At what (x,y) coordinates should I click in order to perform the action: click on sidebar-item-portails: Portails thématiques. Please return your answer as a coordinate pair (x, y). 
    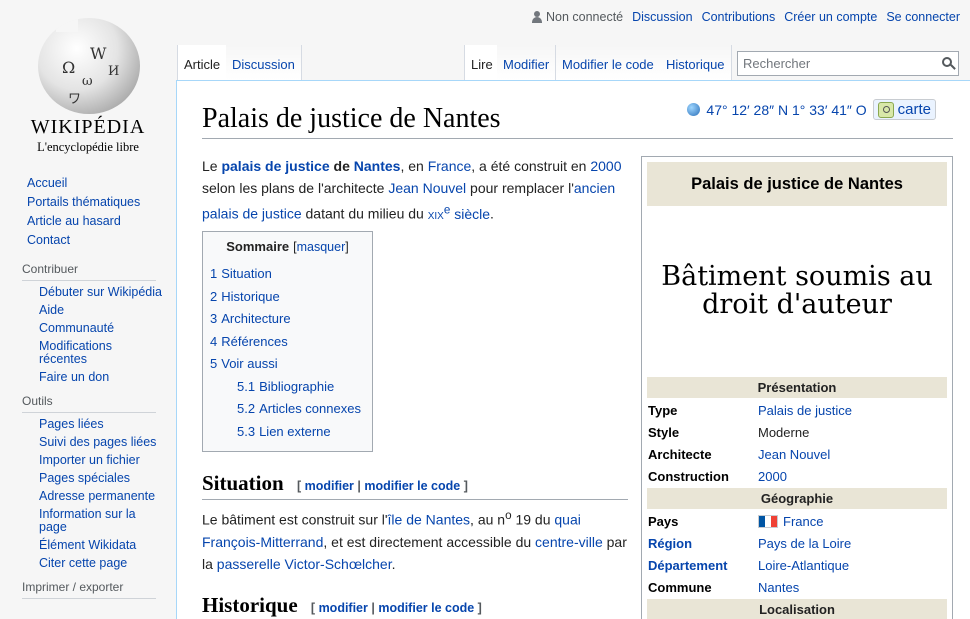
    Looking at the image, I should click on (83, 202).